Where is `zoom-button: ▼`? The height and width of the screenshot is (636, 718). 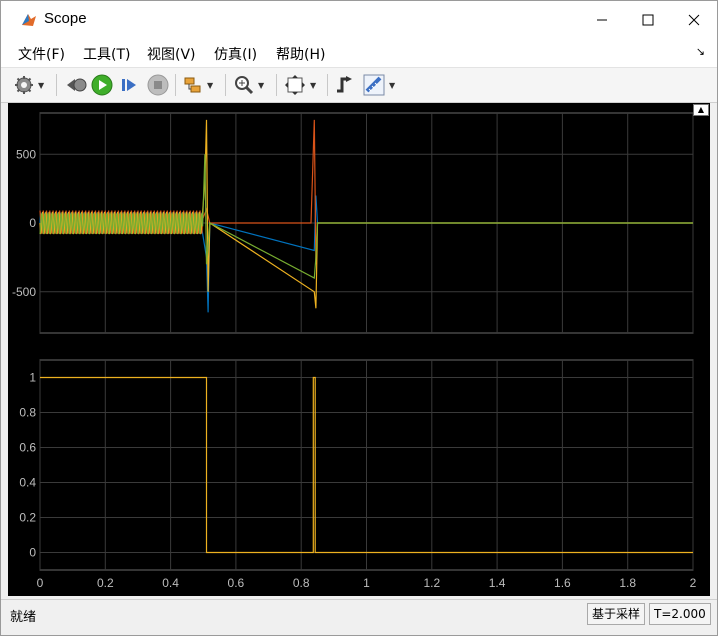
zoom-button: ▼ is located at coordinates (249, 85).